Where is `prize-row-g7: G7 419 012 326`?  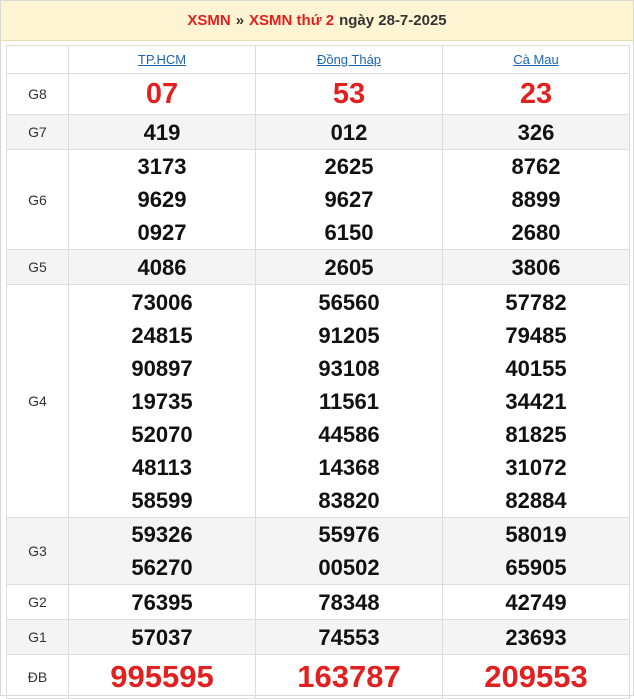 prize-row-g7: G7 419 012 326 is located at coordinates (318, 132).